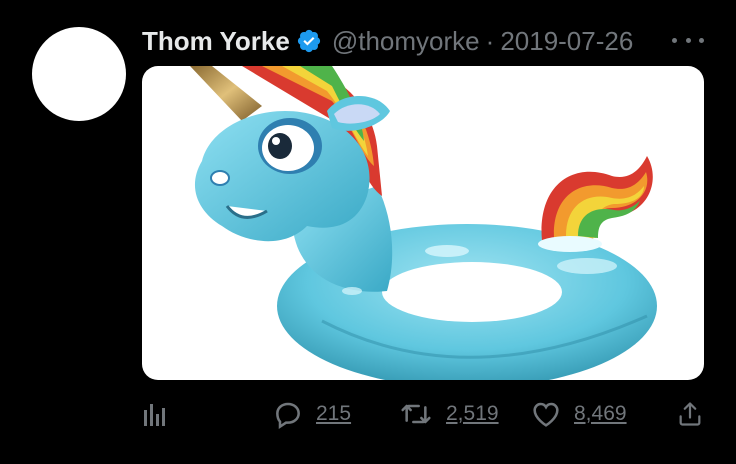 This screenshot has width=736, height=464. I want to click on like-count: 8,469, so click(600, 413).